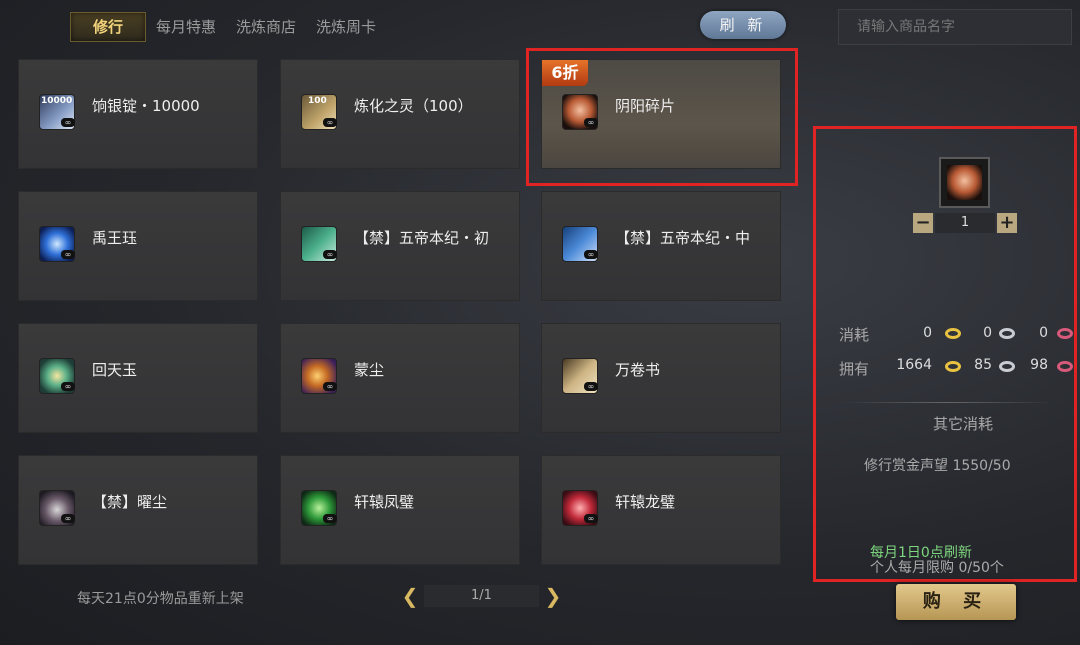  I want to click on pagination: ❮ 1/1 ❯, so click(481, 596).